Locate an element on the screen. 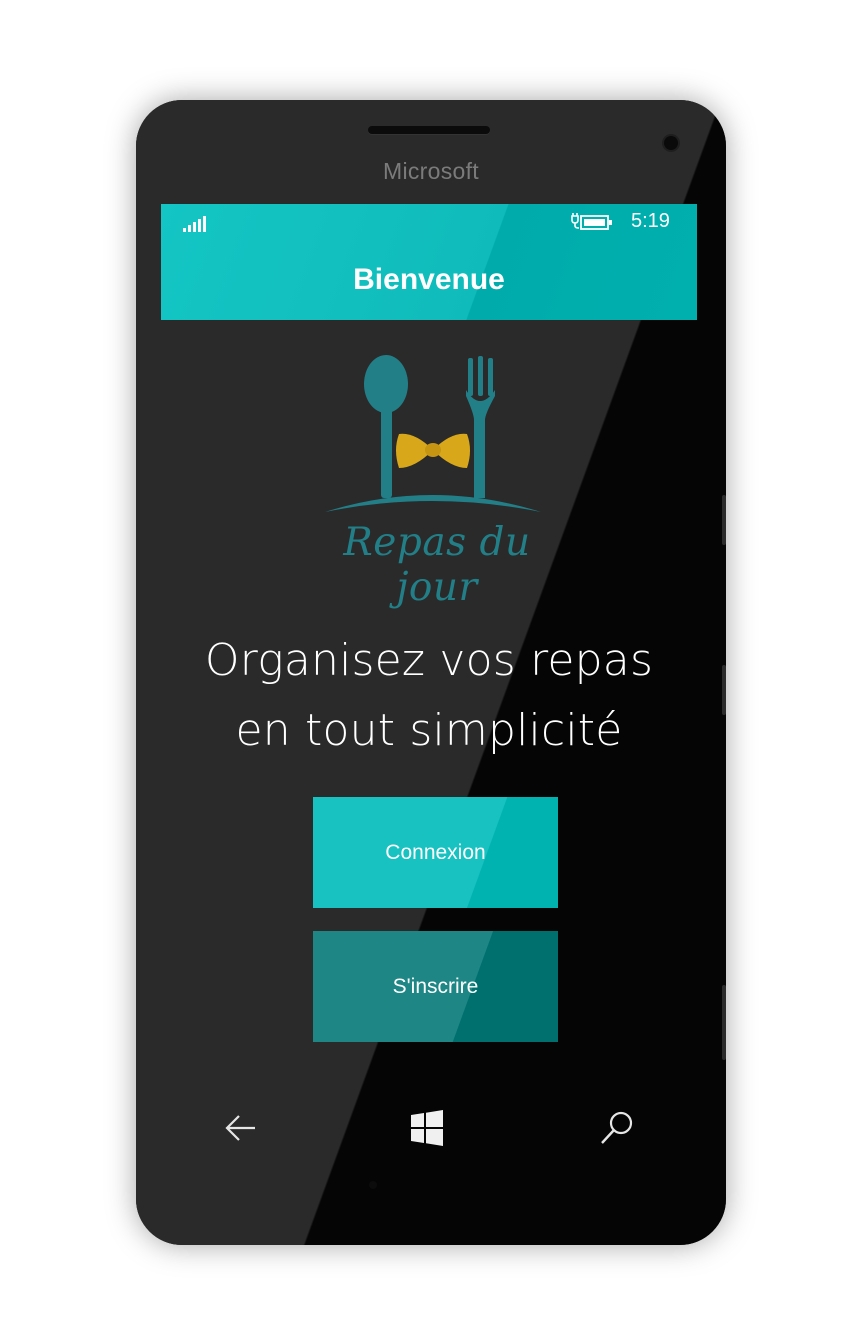 Image resolution: width=859 pixels, height=1340 pixels. signup-button-label: S'inscrire is located at coordinates (435, 986).